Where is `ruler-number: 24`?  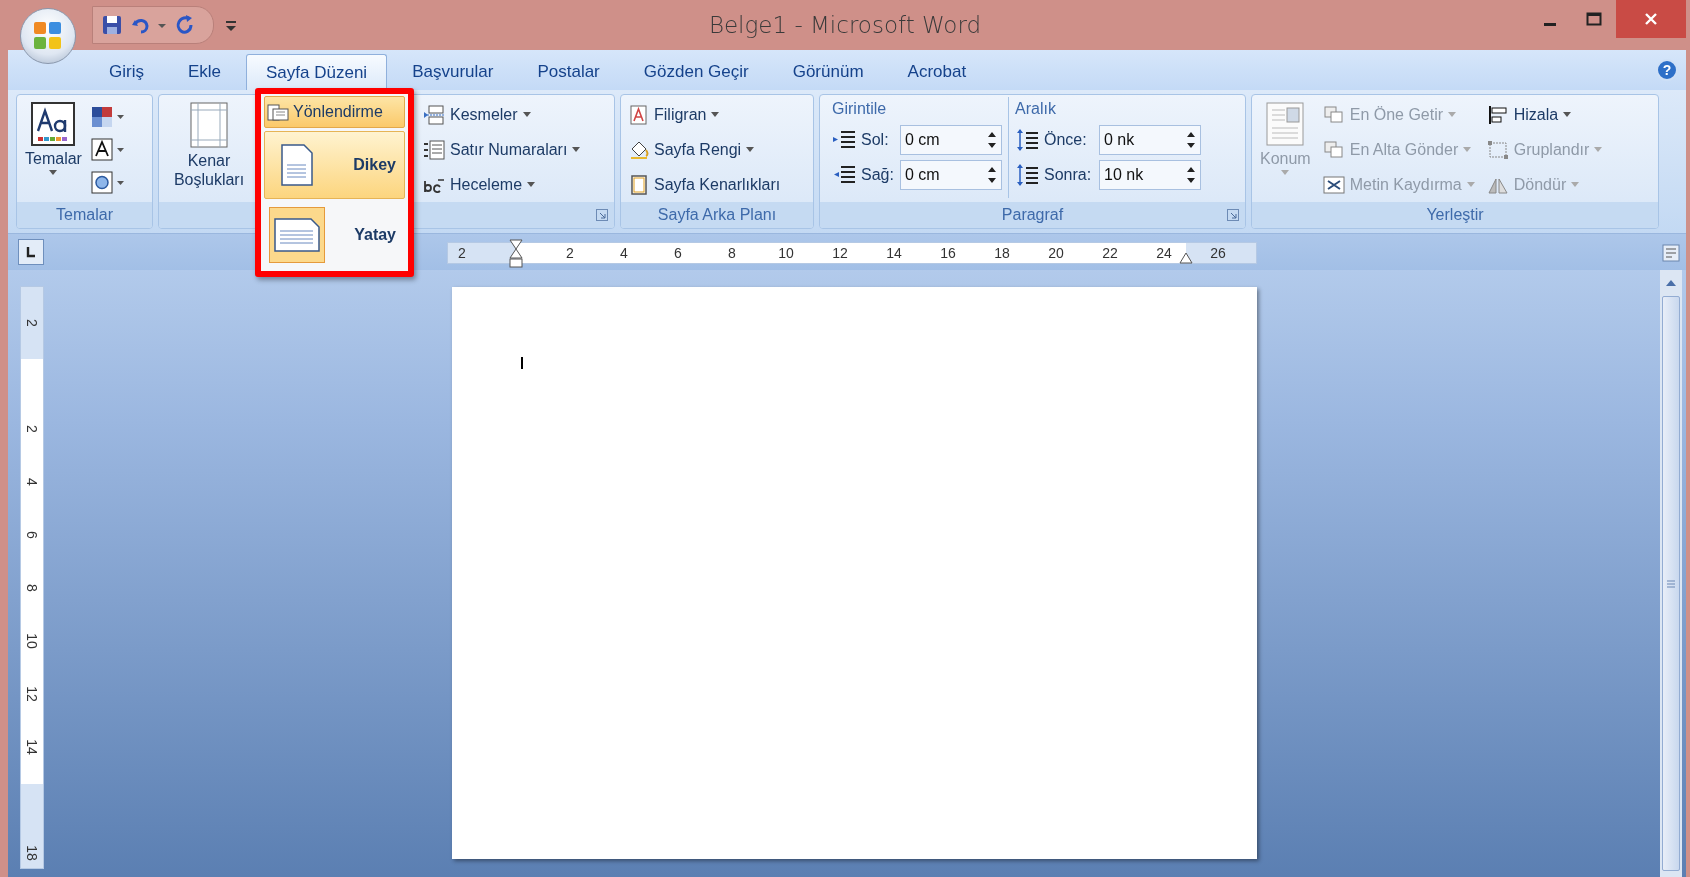
ruler-number: 24 is located at coordinates (1164, 253).